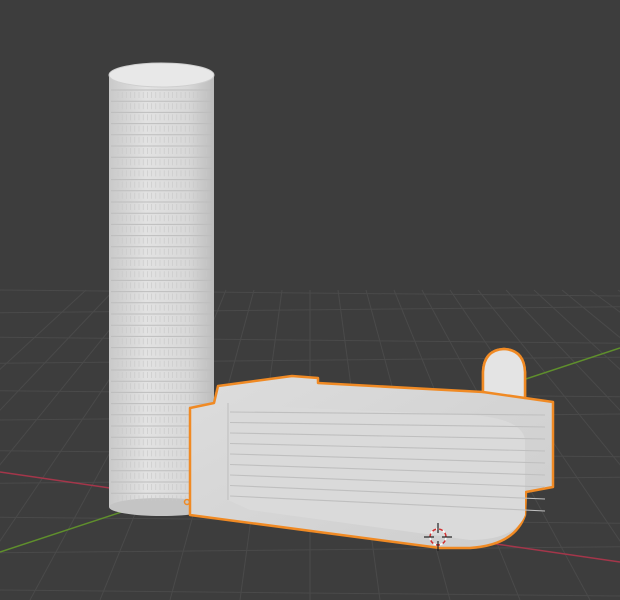 Image resolution: width=620 pixels, height=600 pixels. What do you see at coordinates (161, 75) in the screenshot?
I see `tower-top` at bounding box center [161, 75].